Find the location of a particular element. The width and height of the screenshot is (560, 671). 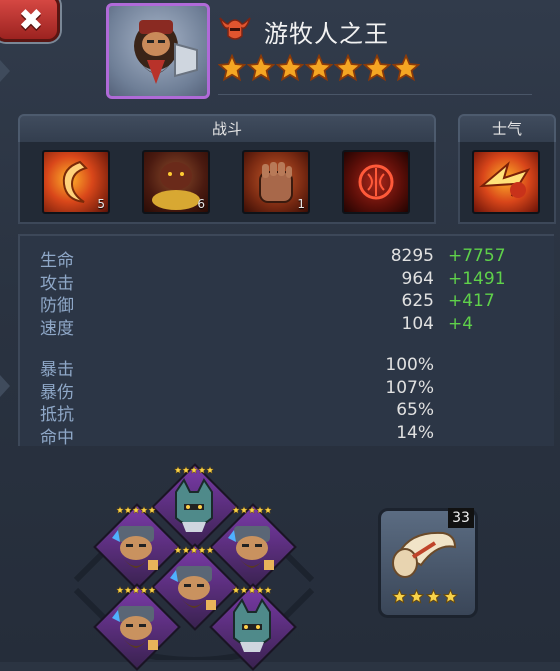

stat-value: 65% is located at coordinates (415, 410).